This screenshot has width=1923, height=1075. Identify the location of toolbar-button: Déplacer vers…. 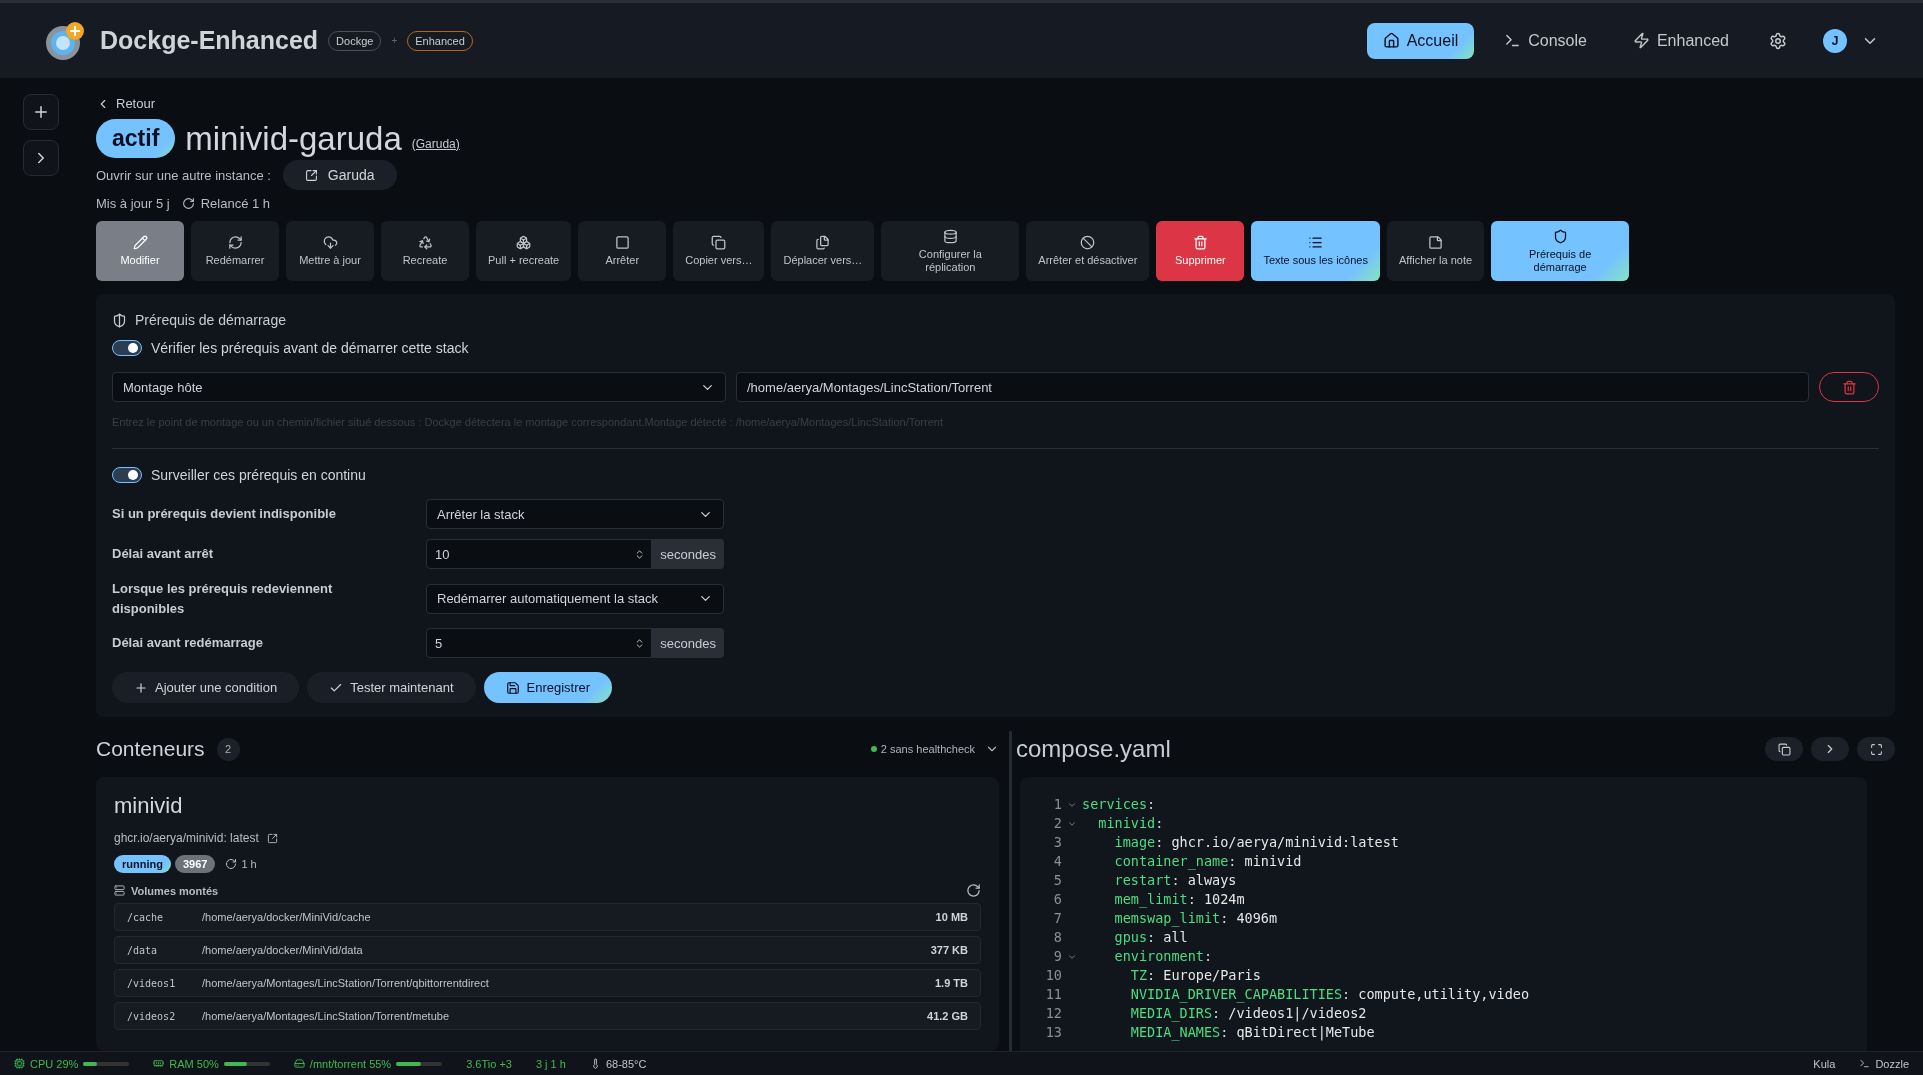
(823, 251).